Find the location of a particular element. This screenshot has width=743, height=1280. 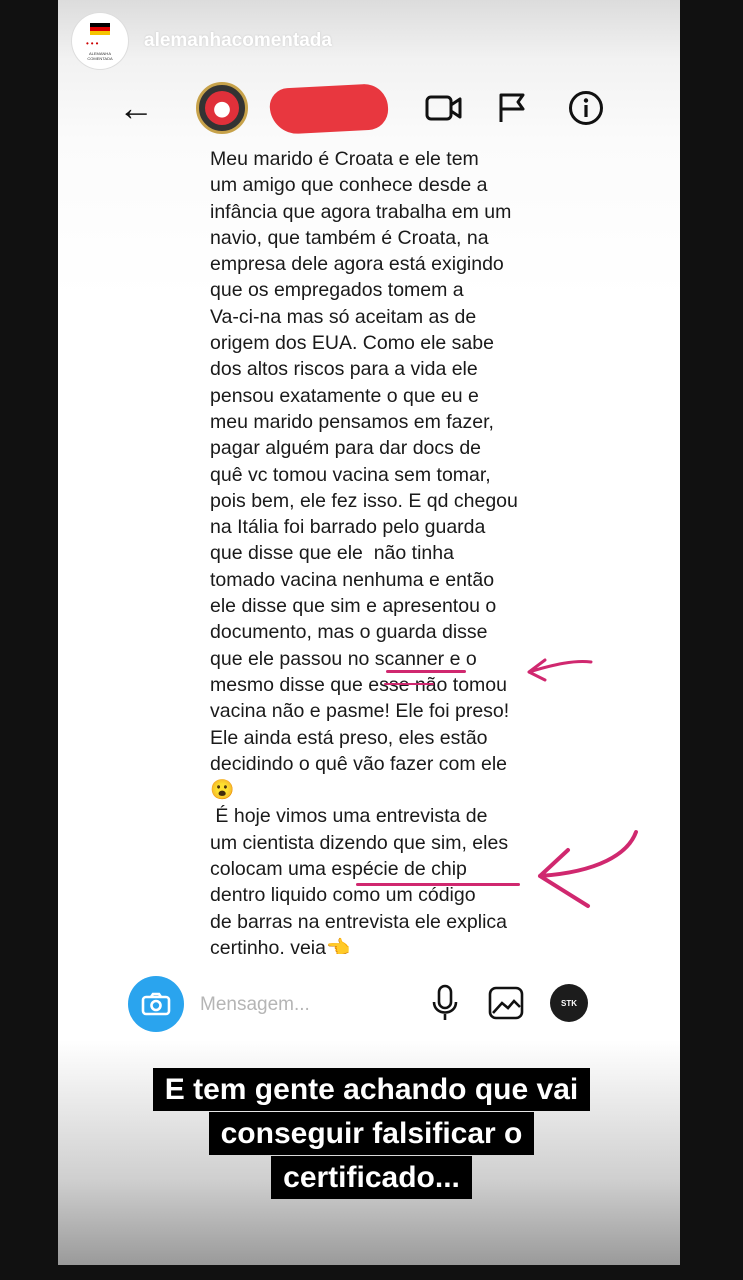

dm-header: ← is located at coordinates (371, 107).